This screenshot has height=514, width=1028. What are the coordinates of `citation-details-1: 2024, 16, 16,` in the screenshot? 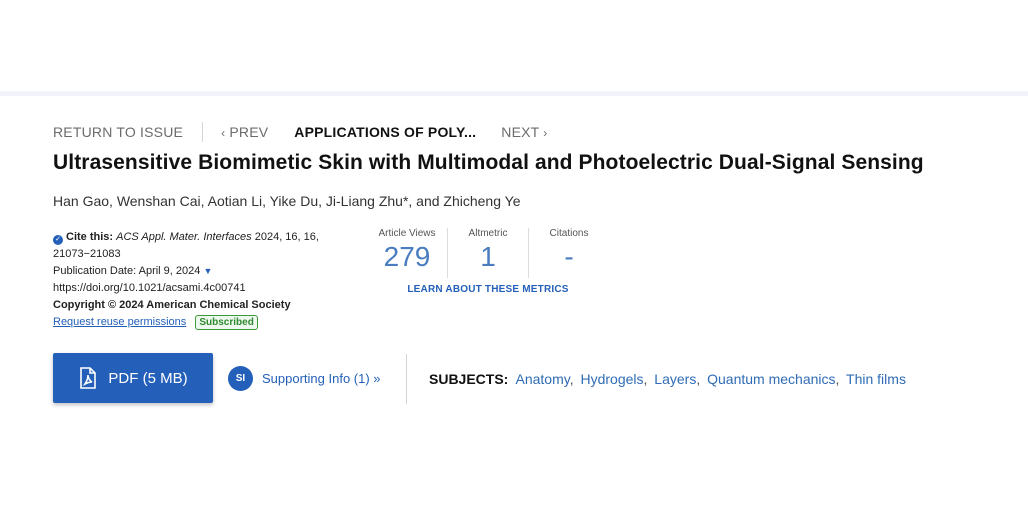 It's located at (286, 237).